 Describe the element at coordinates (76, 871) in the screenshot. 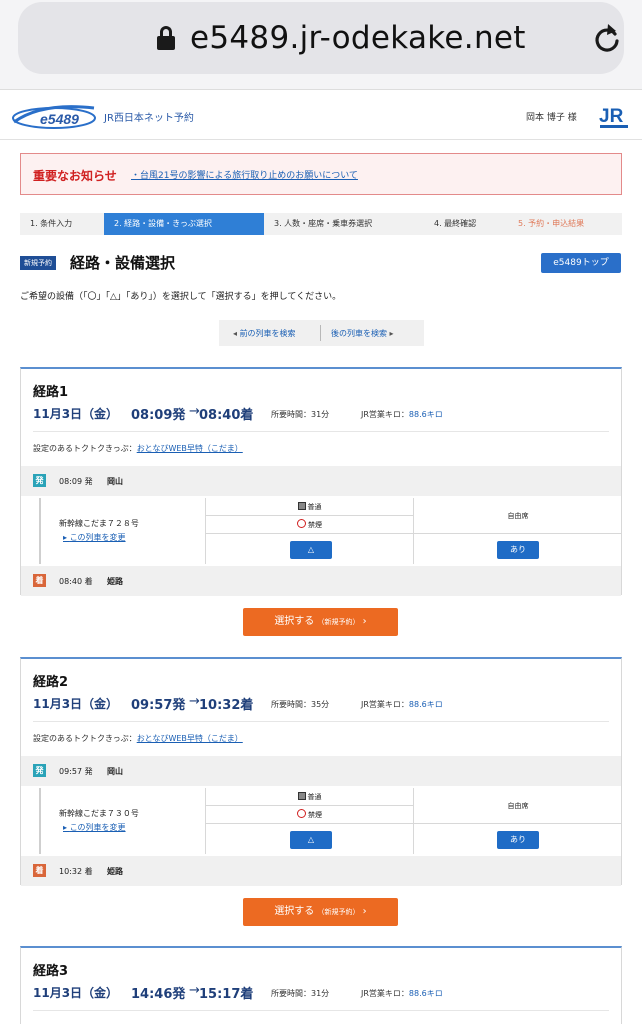

I see `arrival-time: 10:32 着` at that location.